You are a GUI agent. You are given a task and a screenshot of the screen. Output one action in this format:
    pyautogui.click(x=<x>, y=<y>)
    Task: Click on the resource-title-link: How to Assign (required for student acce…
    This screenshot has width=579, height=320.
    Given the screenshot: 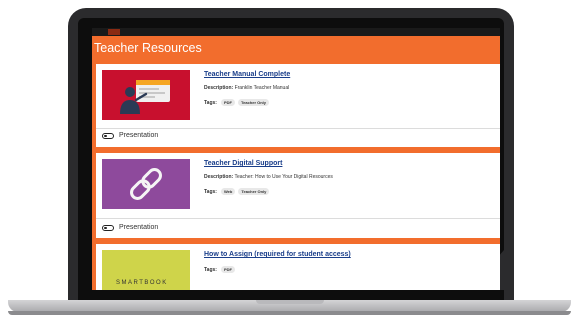 What is the action you would take?
    pyautogui.click(x=277, y=254)
    